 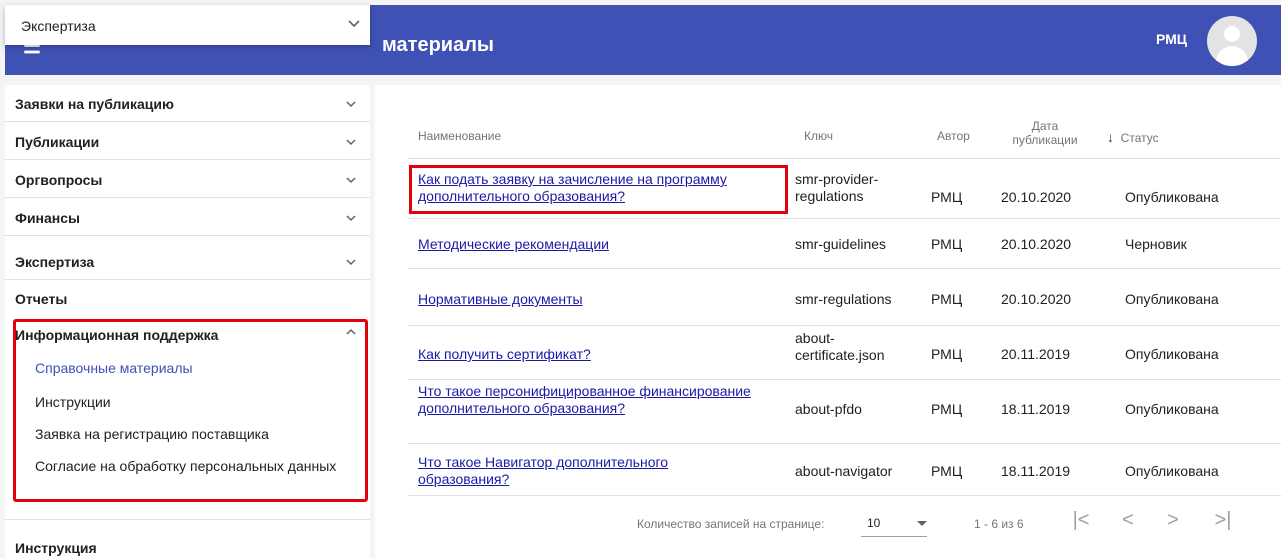 What do you see at coordinates (500, 299) in the screenshot?
I see `table-row-title-link: Нормативные документы` at bounding box center [500, 299].